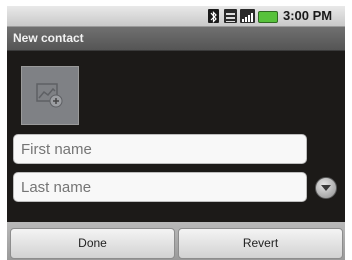  Describe the element at coordinates (268, 17) in the screenshot. I see `battery-icon` at that location.